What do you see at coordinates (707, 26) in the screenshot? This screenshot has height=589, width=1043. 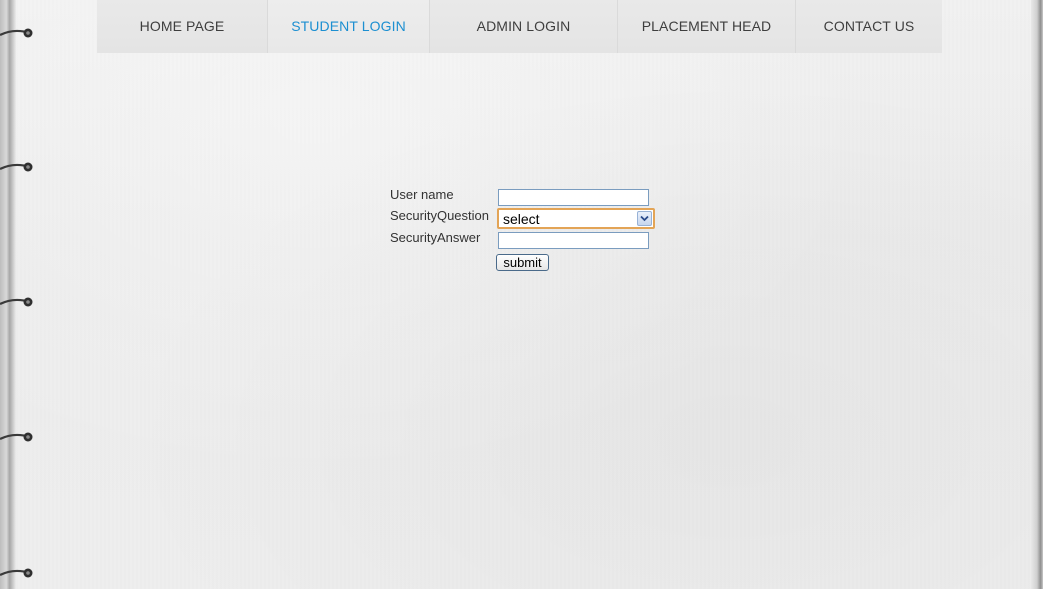 I see `nav-placement-head: PLACEMENT HEAD` at bounding box center [707, 26].